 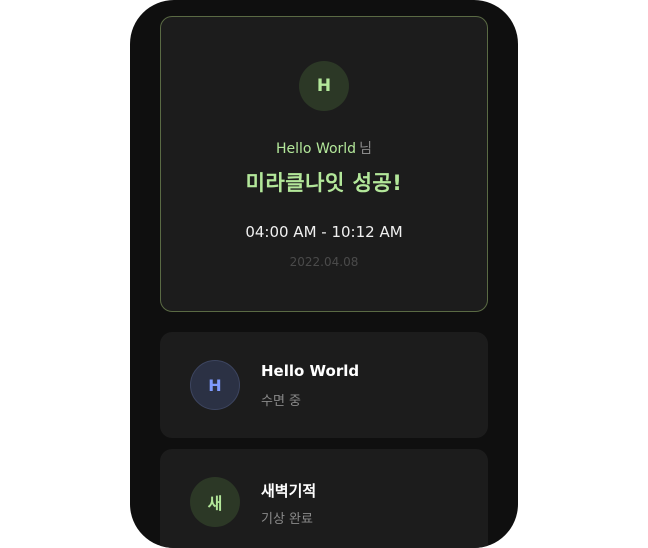 I want to click on friend-card: 새 새벽기적 기상 완료, so click(x=324, y=498).